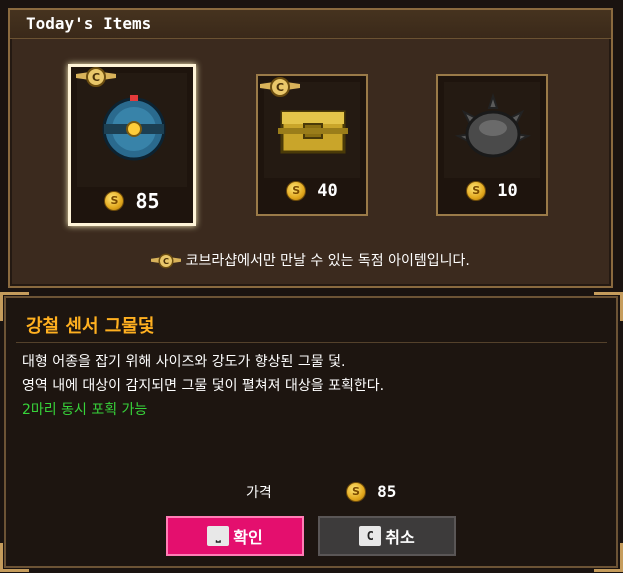  What do you see at coordinates (370, 536) in the screenshot?
I see `c-key-icon: C` at bounding box center [370, 536].